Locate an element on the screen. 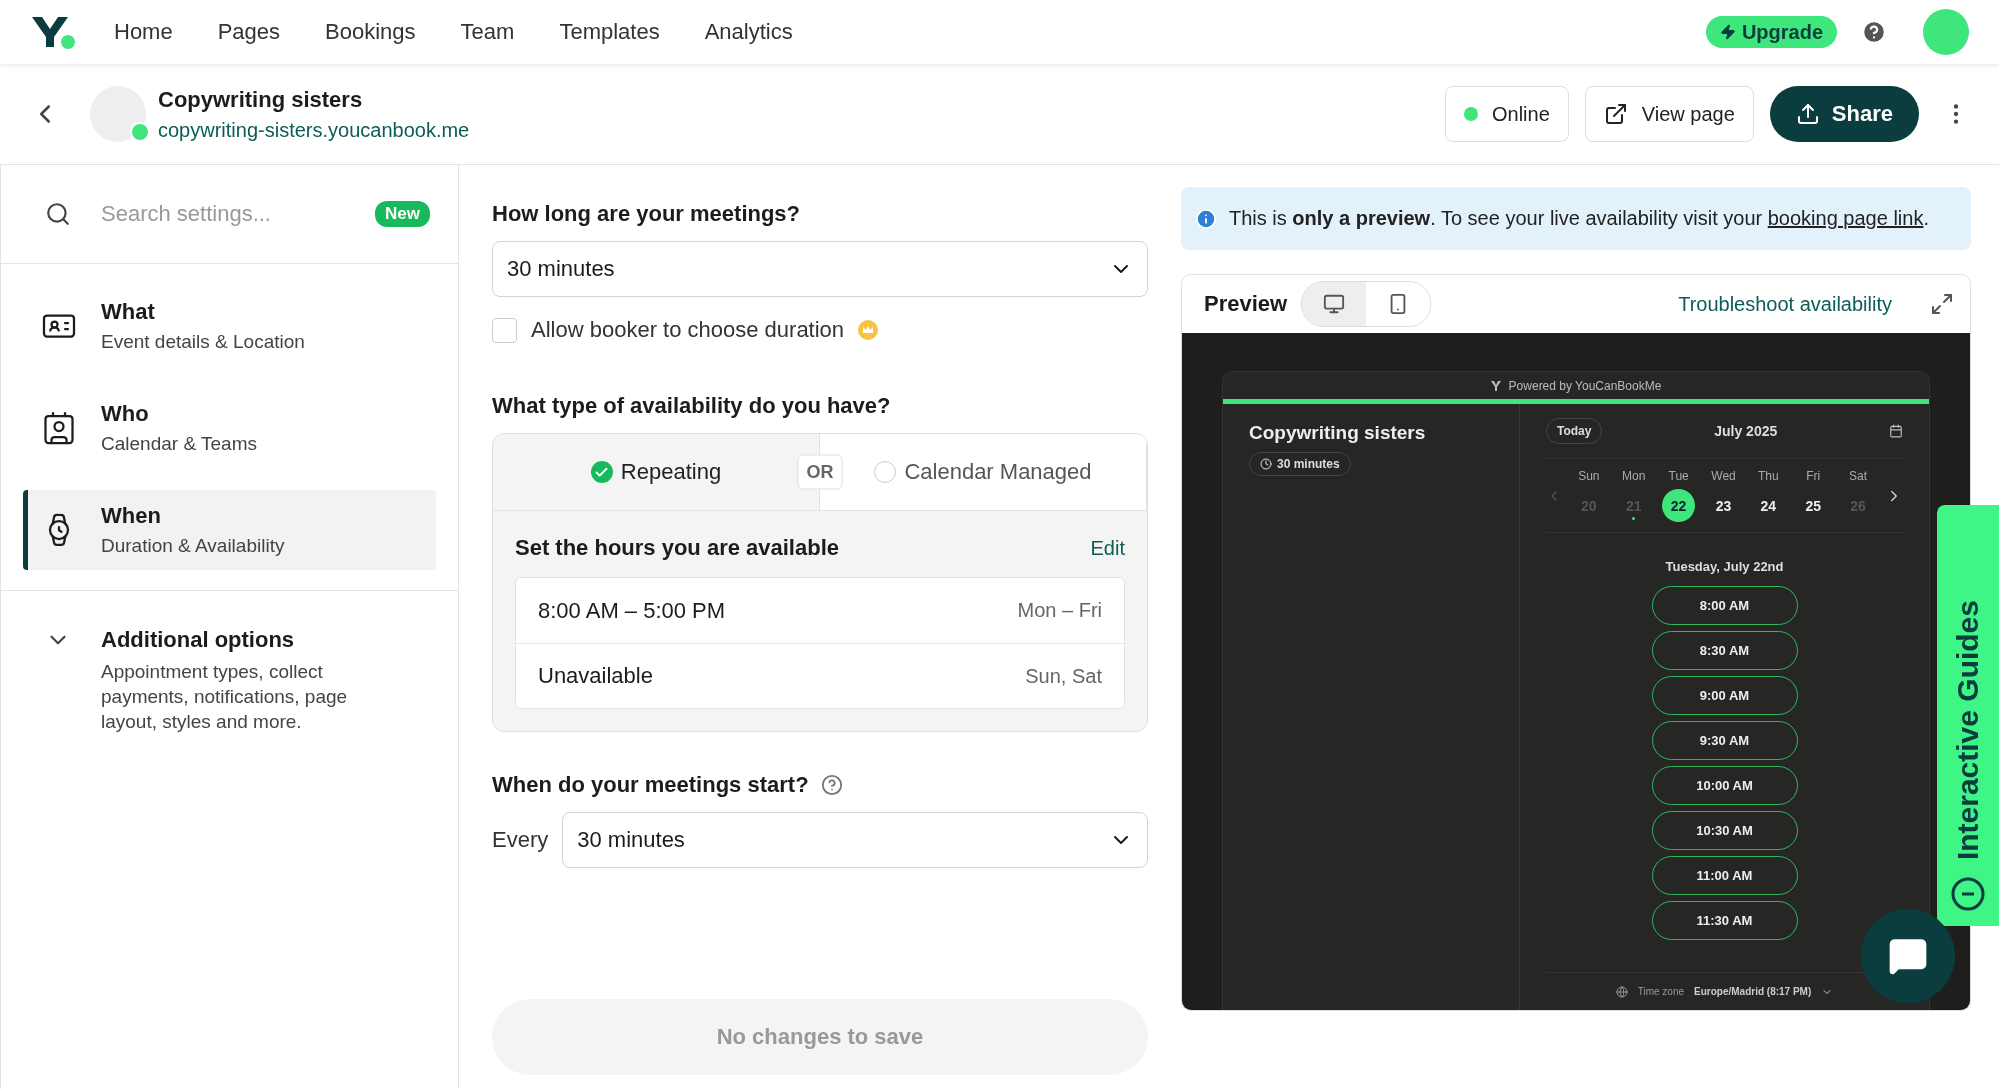  selected-date-heading: Tuesday, July 22nd is located at coordinates (1724, 566).